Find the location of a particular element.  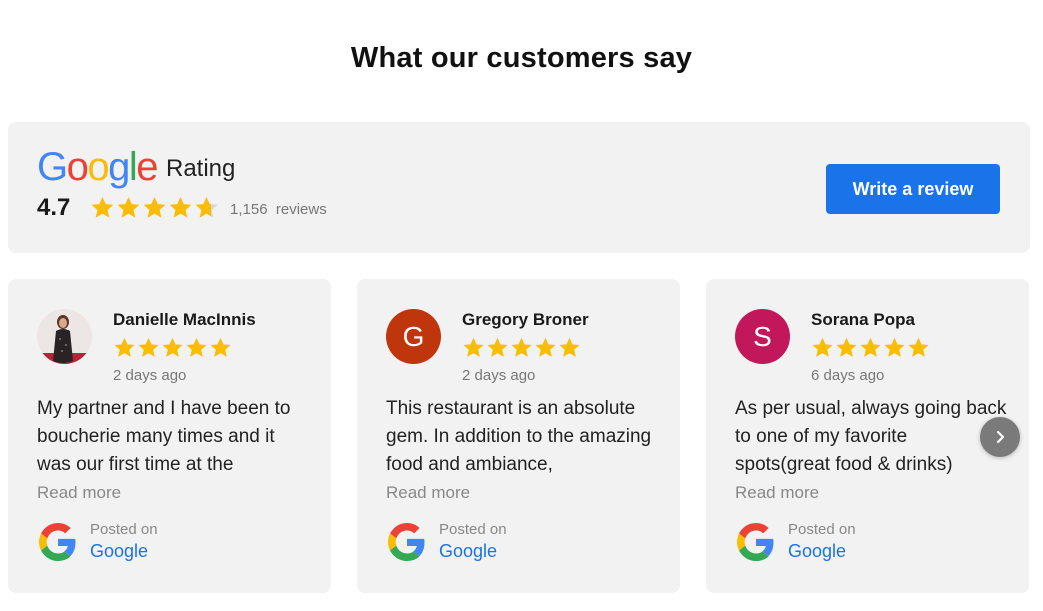

rating-label: Rating is located at coordinates (201, 168).